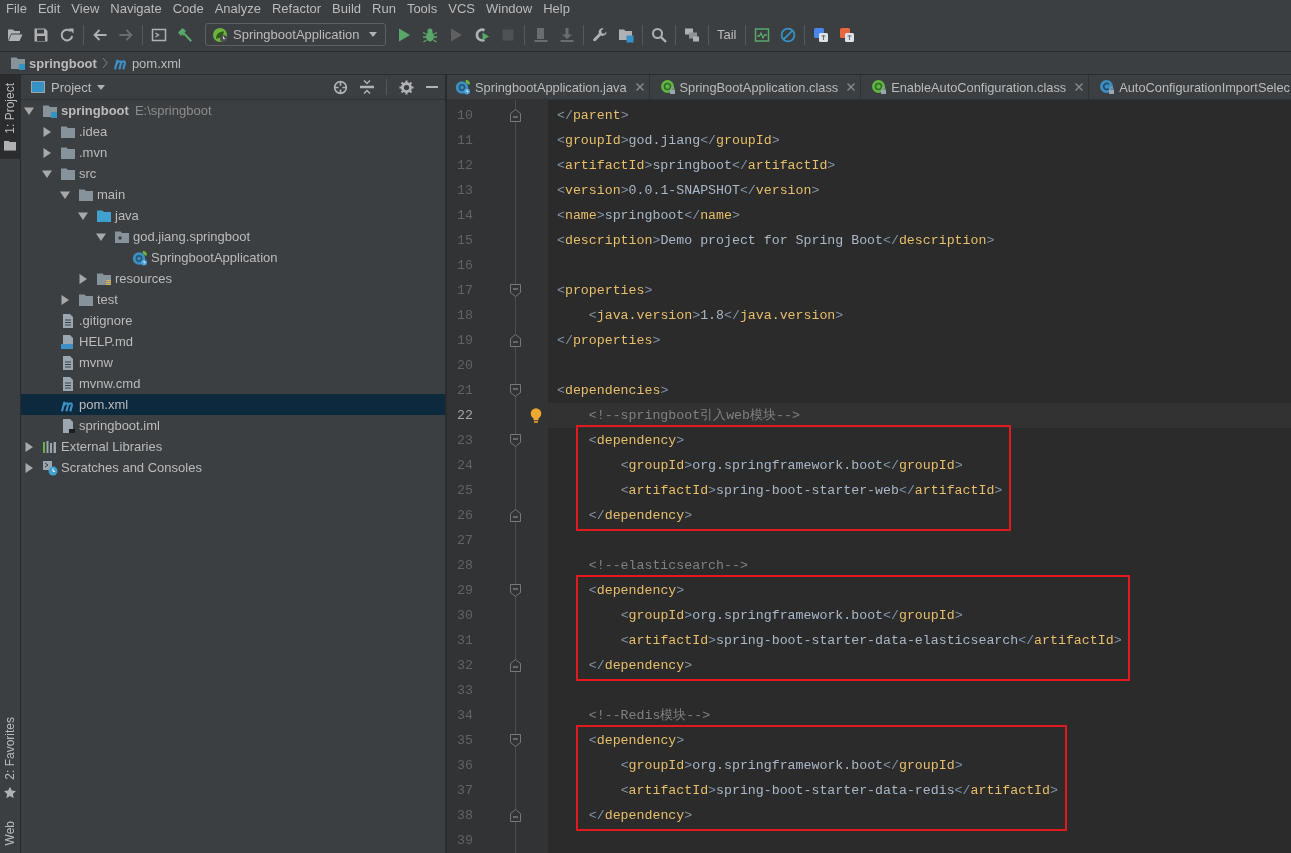  I want to click on menu-item: Navigate, so click(136, 9).